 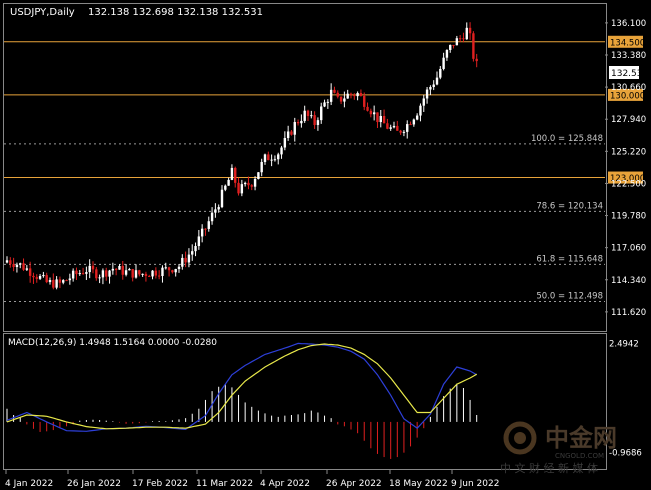 I want to click on price-tick-label: 133.380, so click(x=628, y=56).